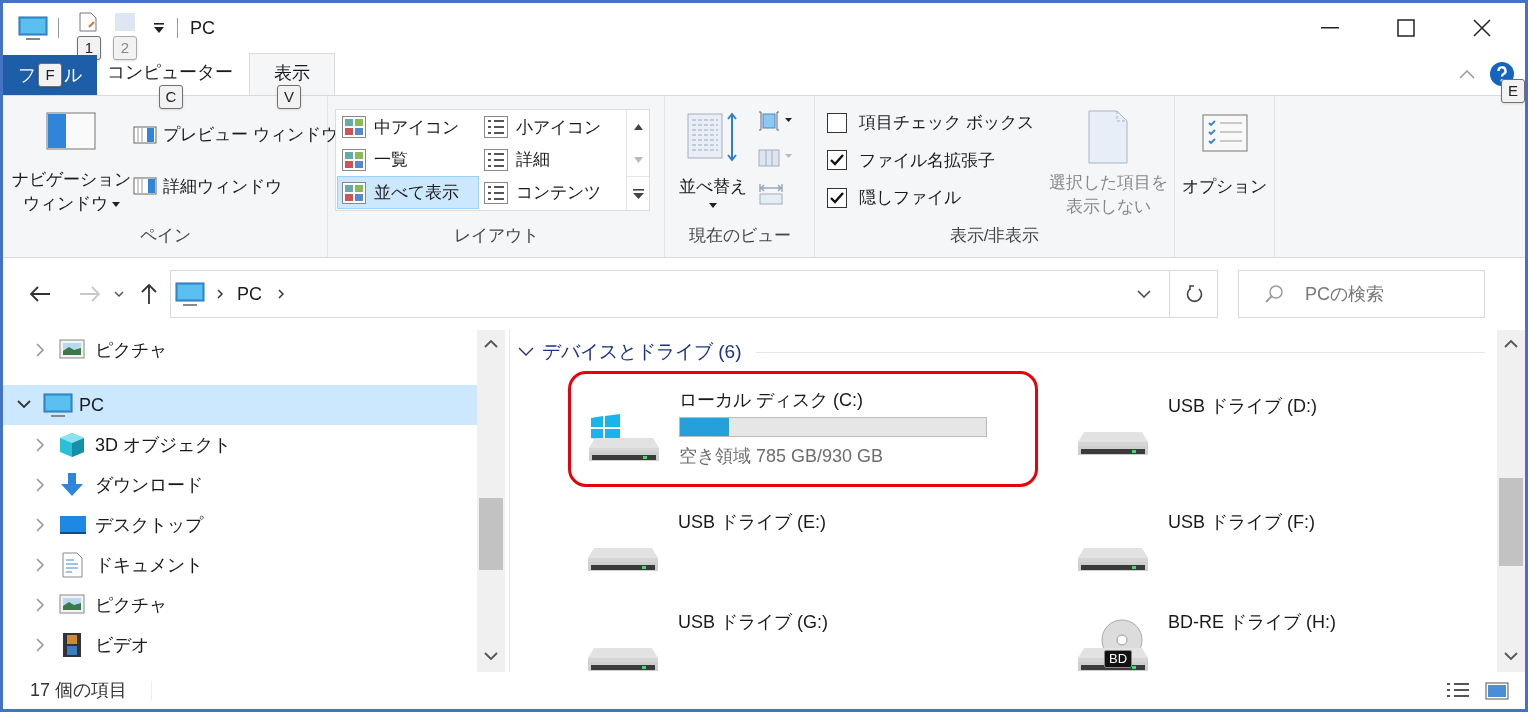  I want to click on layout-option: 詳細, so click(552, 160).